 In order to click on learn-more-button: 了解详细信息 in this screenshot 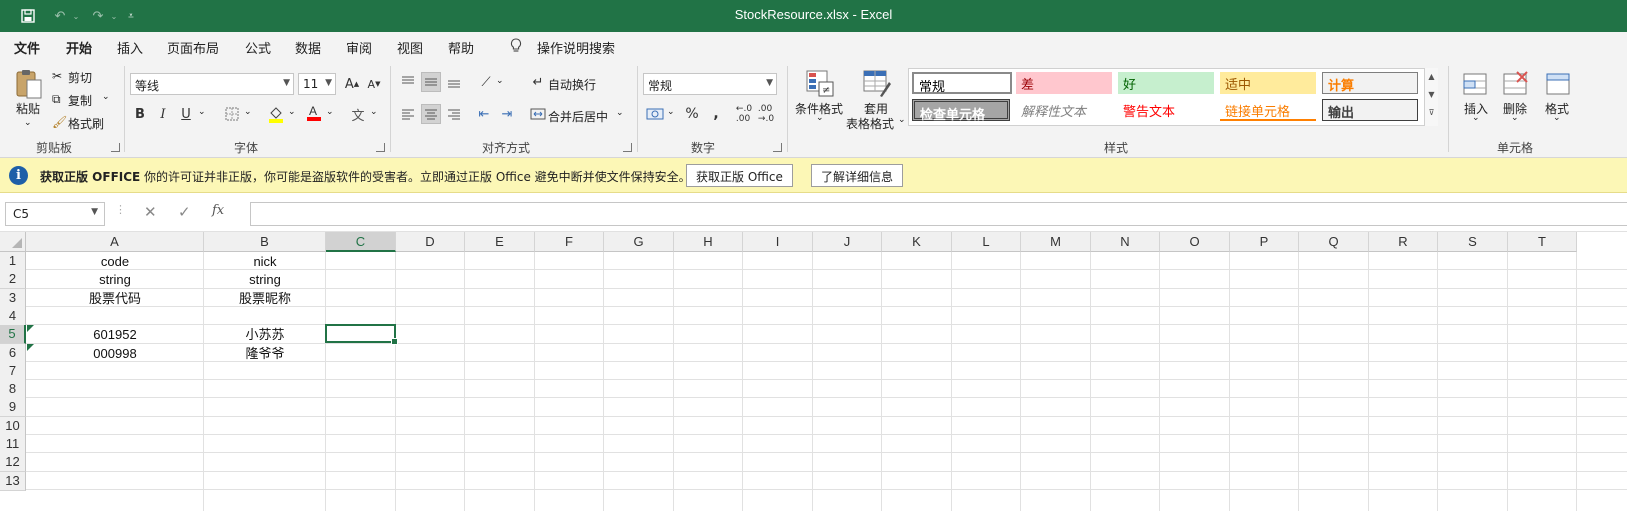, I will do `click(857, 175)`.